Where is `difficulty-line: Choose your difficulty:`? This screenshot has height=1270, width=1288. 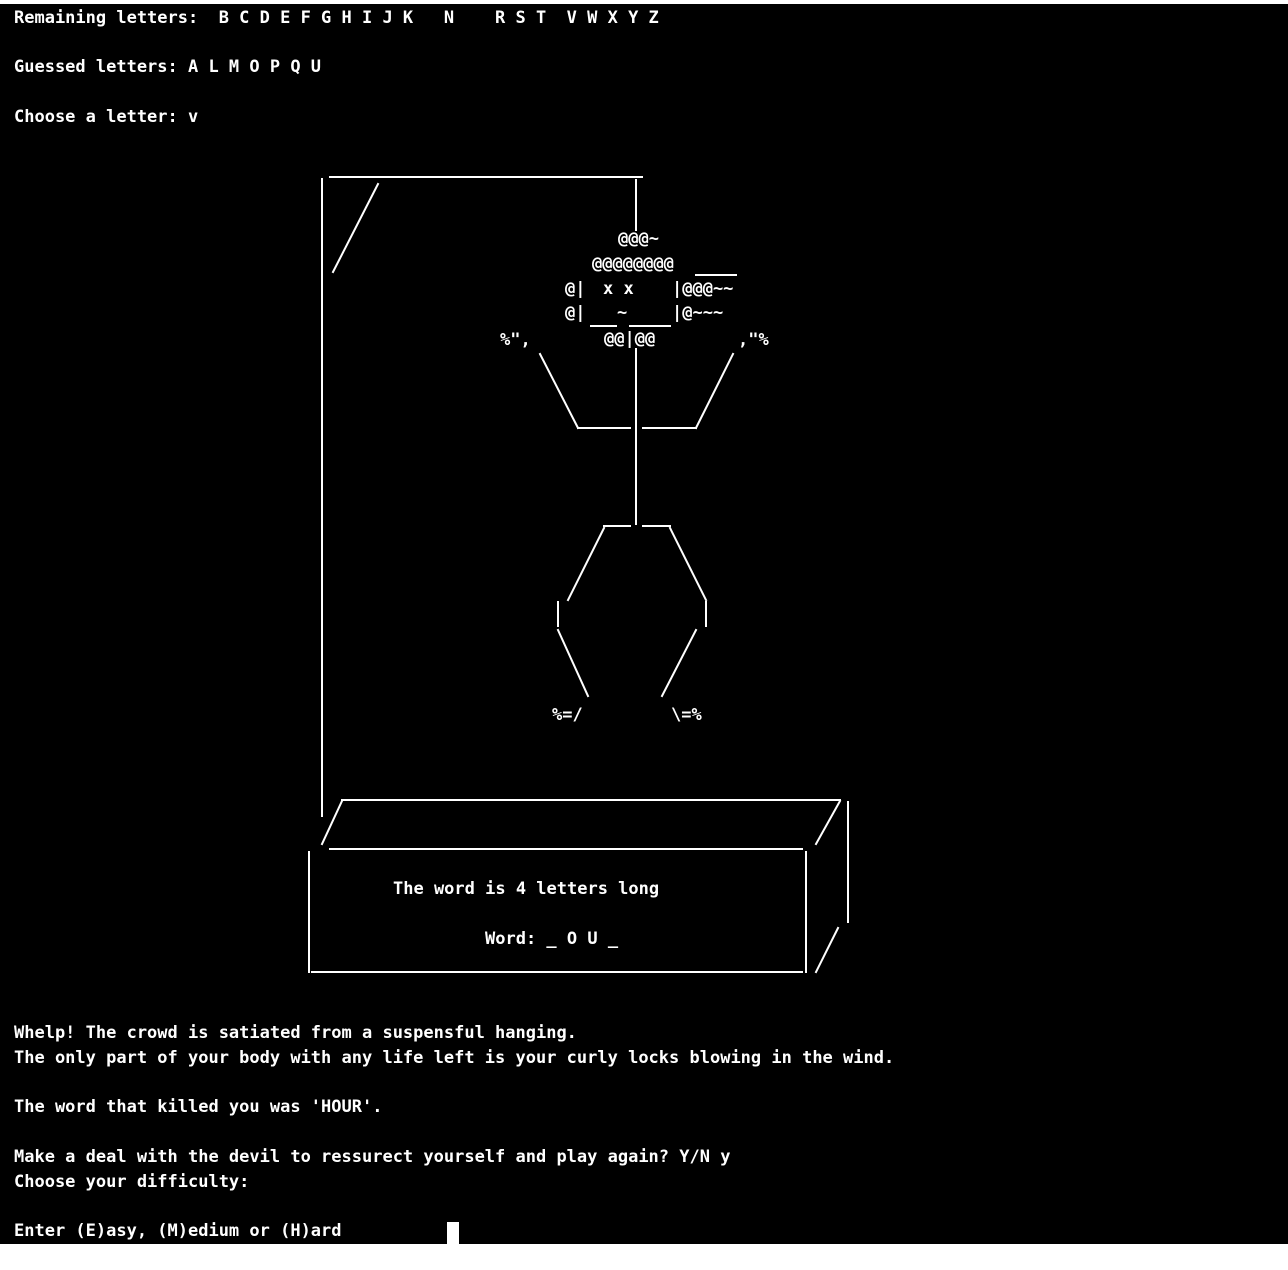
difficulty-line: Choose your difficulty: is located at coordinates (132, 1182).